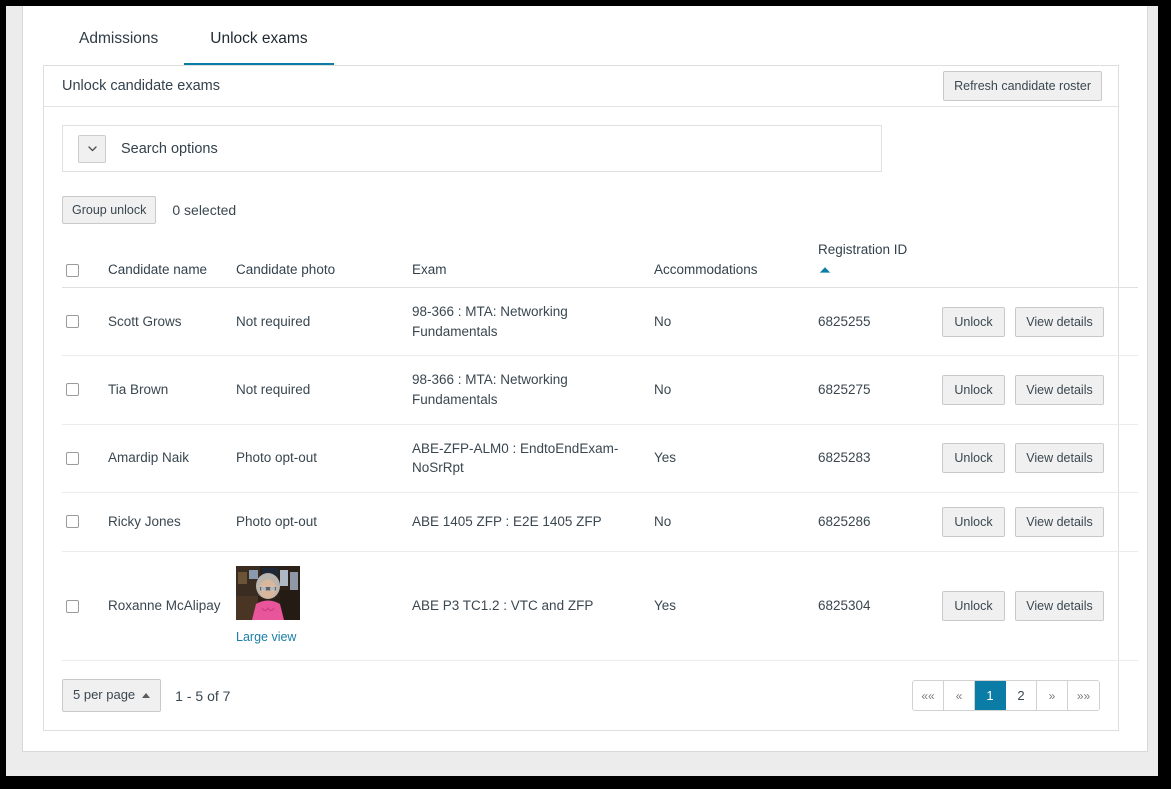 The width and height of the screenshot is (1171, 789). I want to click on pagination-page-2: 2, so click(1021, 696).